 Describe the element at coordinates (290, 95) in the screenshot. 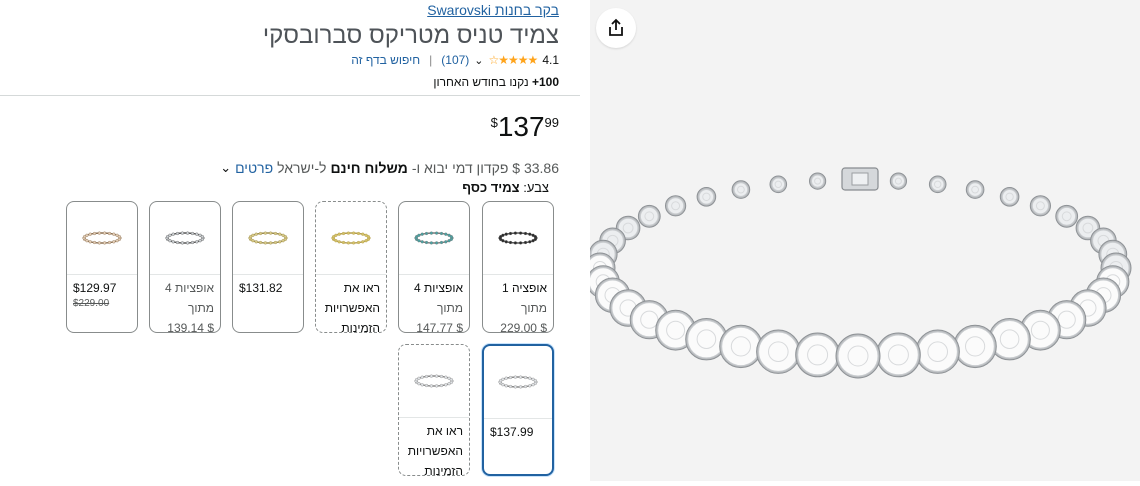

I see `divider` at that location.